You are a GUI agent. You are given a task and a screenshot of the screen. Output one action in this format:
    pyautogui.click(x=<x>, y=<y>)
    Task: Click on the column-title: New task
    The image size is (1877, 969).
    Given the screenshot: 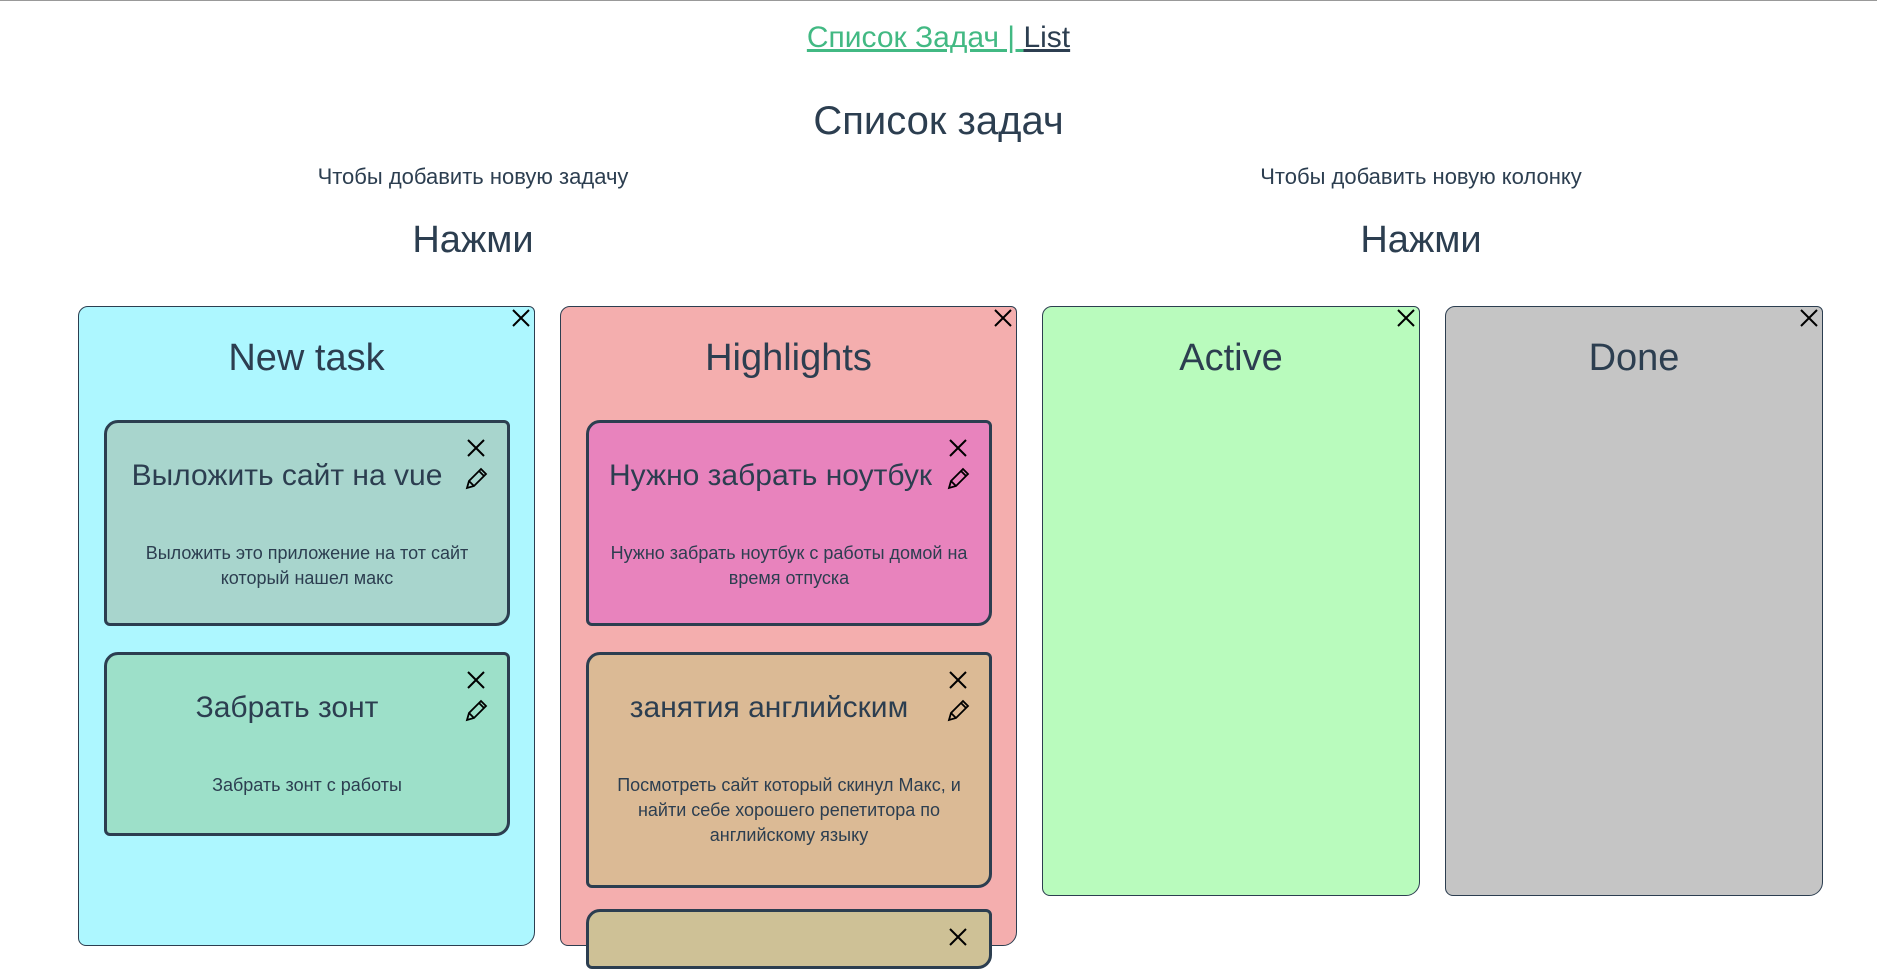 What is the action you would take?
    pyautogui.click(x=306, y=358)
    